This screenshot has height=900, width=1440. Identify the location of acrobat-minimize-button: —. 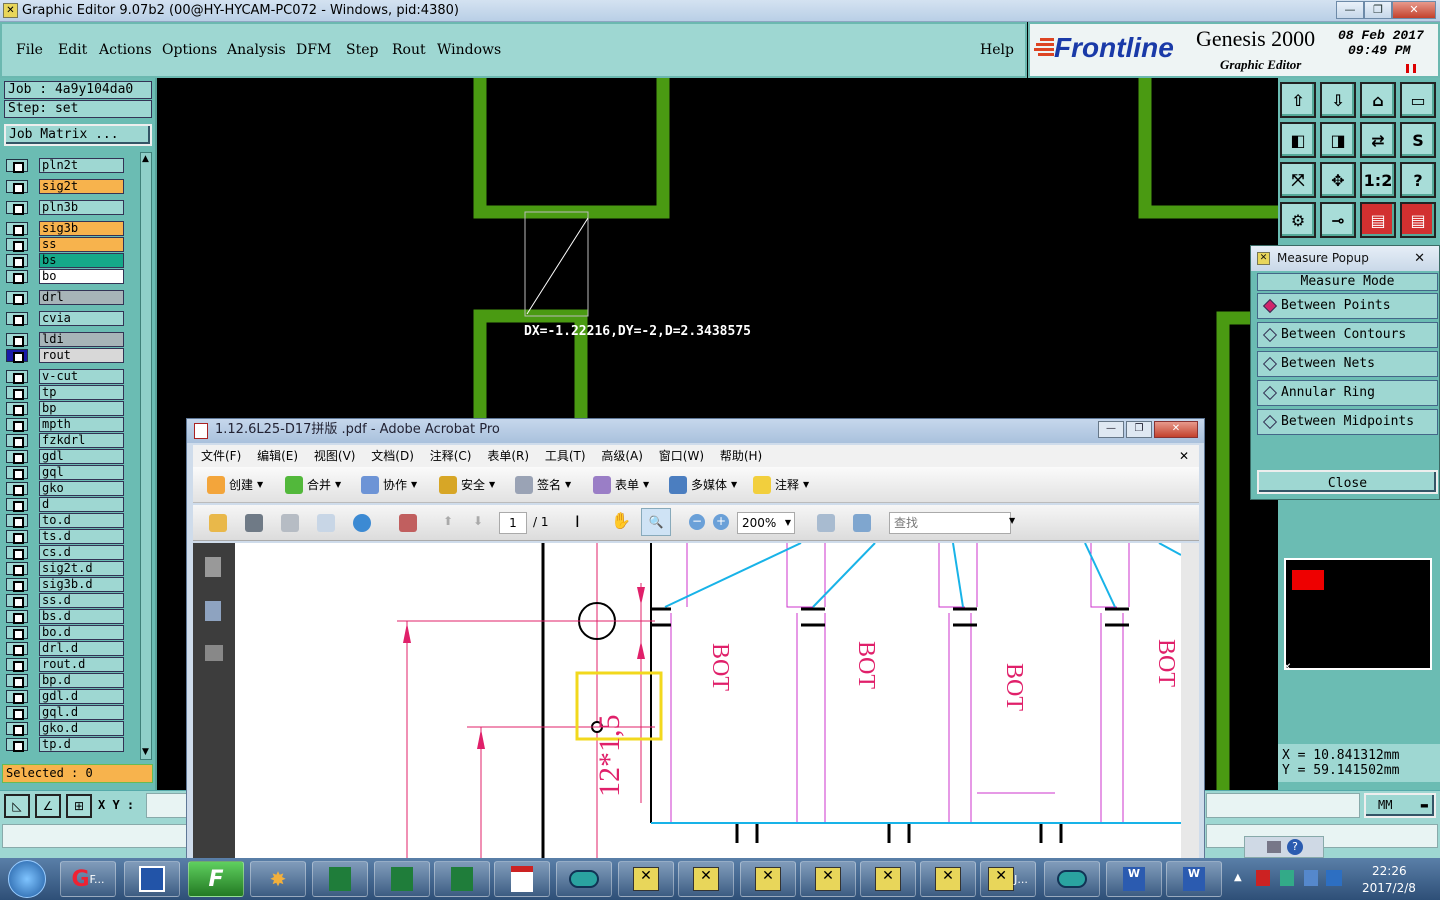
(1111, 429).